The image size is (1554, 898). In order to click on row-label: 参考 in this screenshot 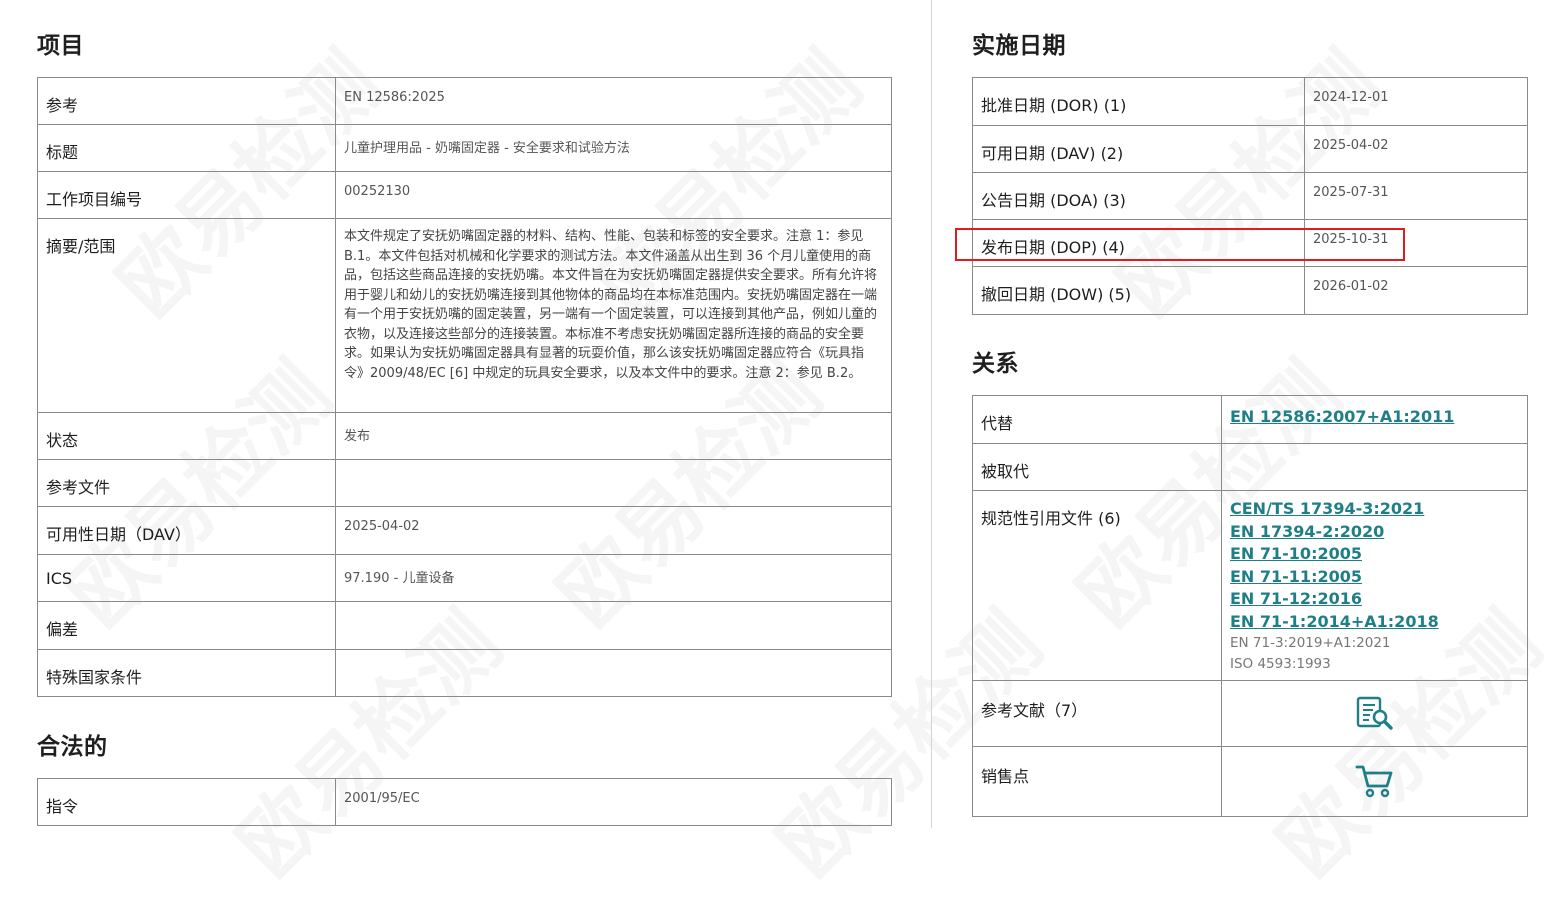, I will do `click(186, 101)`.